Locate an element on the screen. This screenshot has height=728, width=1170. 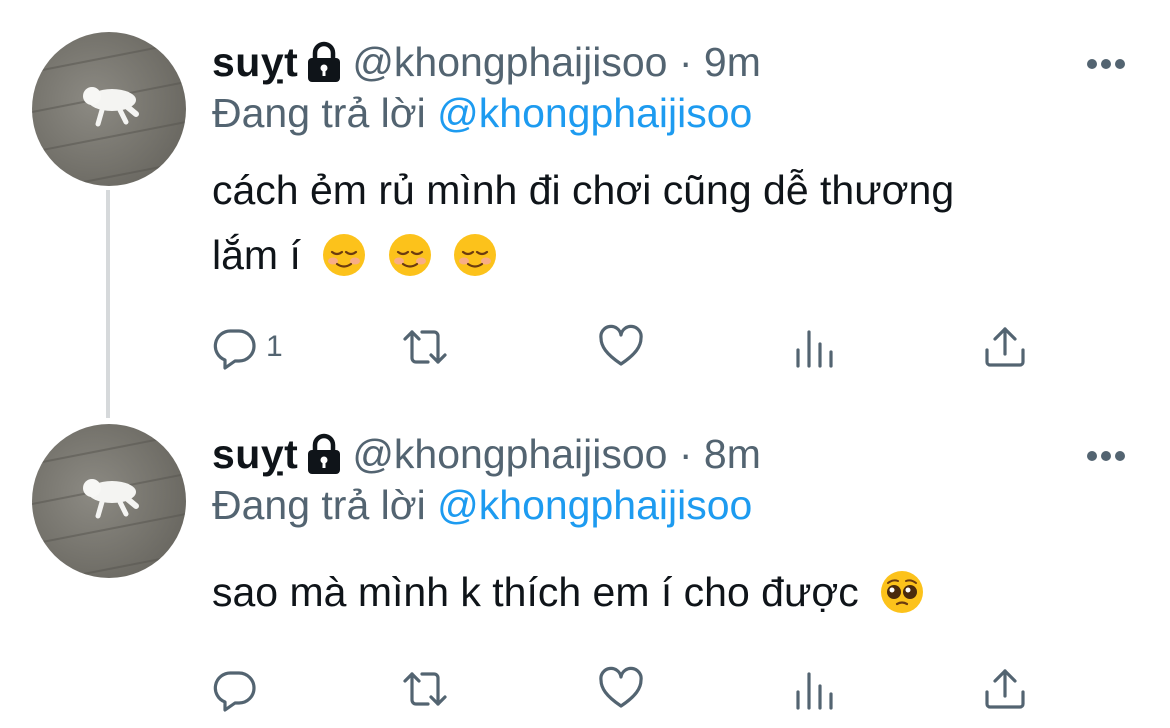
reply-button: 1 is located at coordinates (247, 347).